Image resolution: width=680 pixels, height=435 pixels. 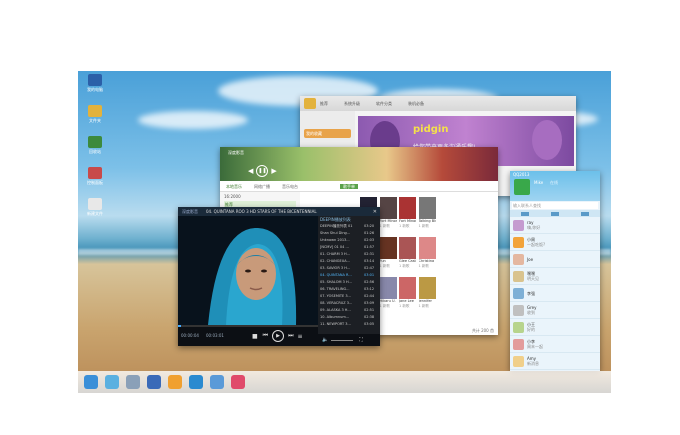 What do you see at coordinates (554, 182) in the screenshot?
I see `im-status: 在线` at bounding box center [554, 182].